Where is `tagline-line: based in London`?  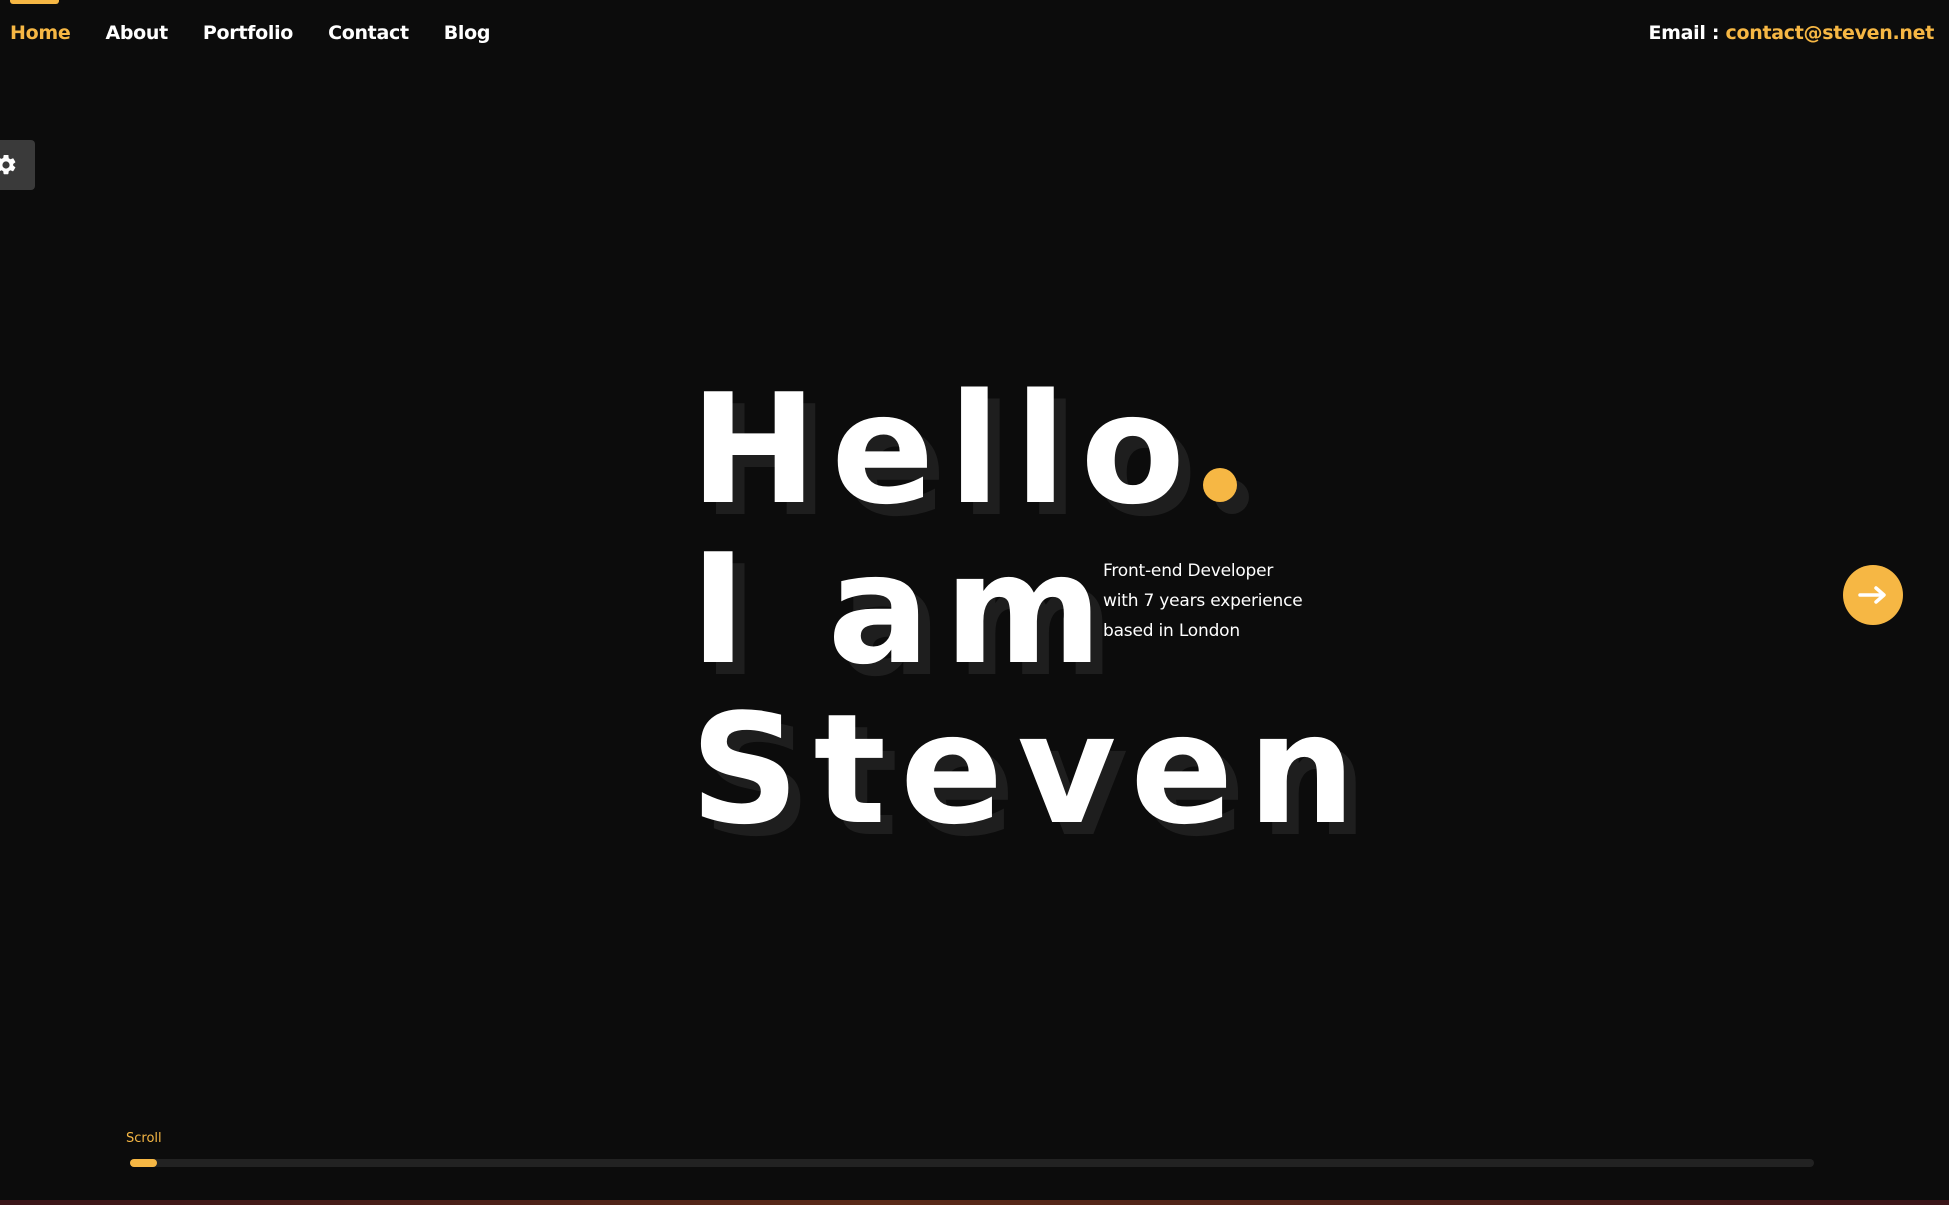
tagline-line: based in London is located at coordinates (1171, 631).